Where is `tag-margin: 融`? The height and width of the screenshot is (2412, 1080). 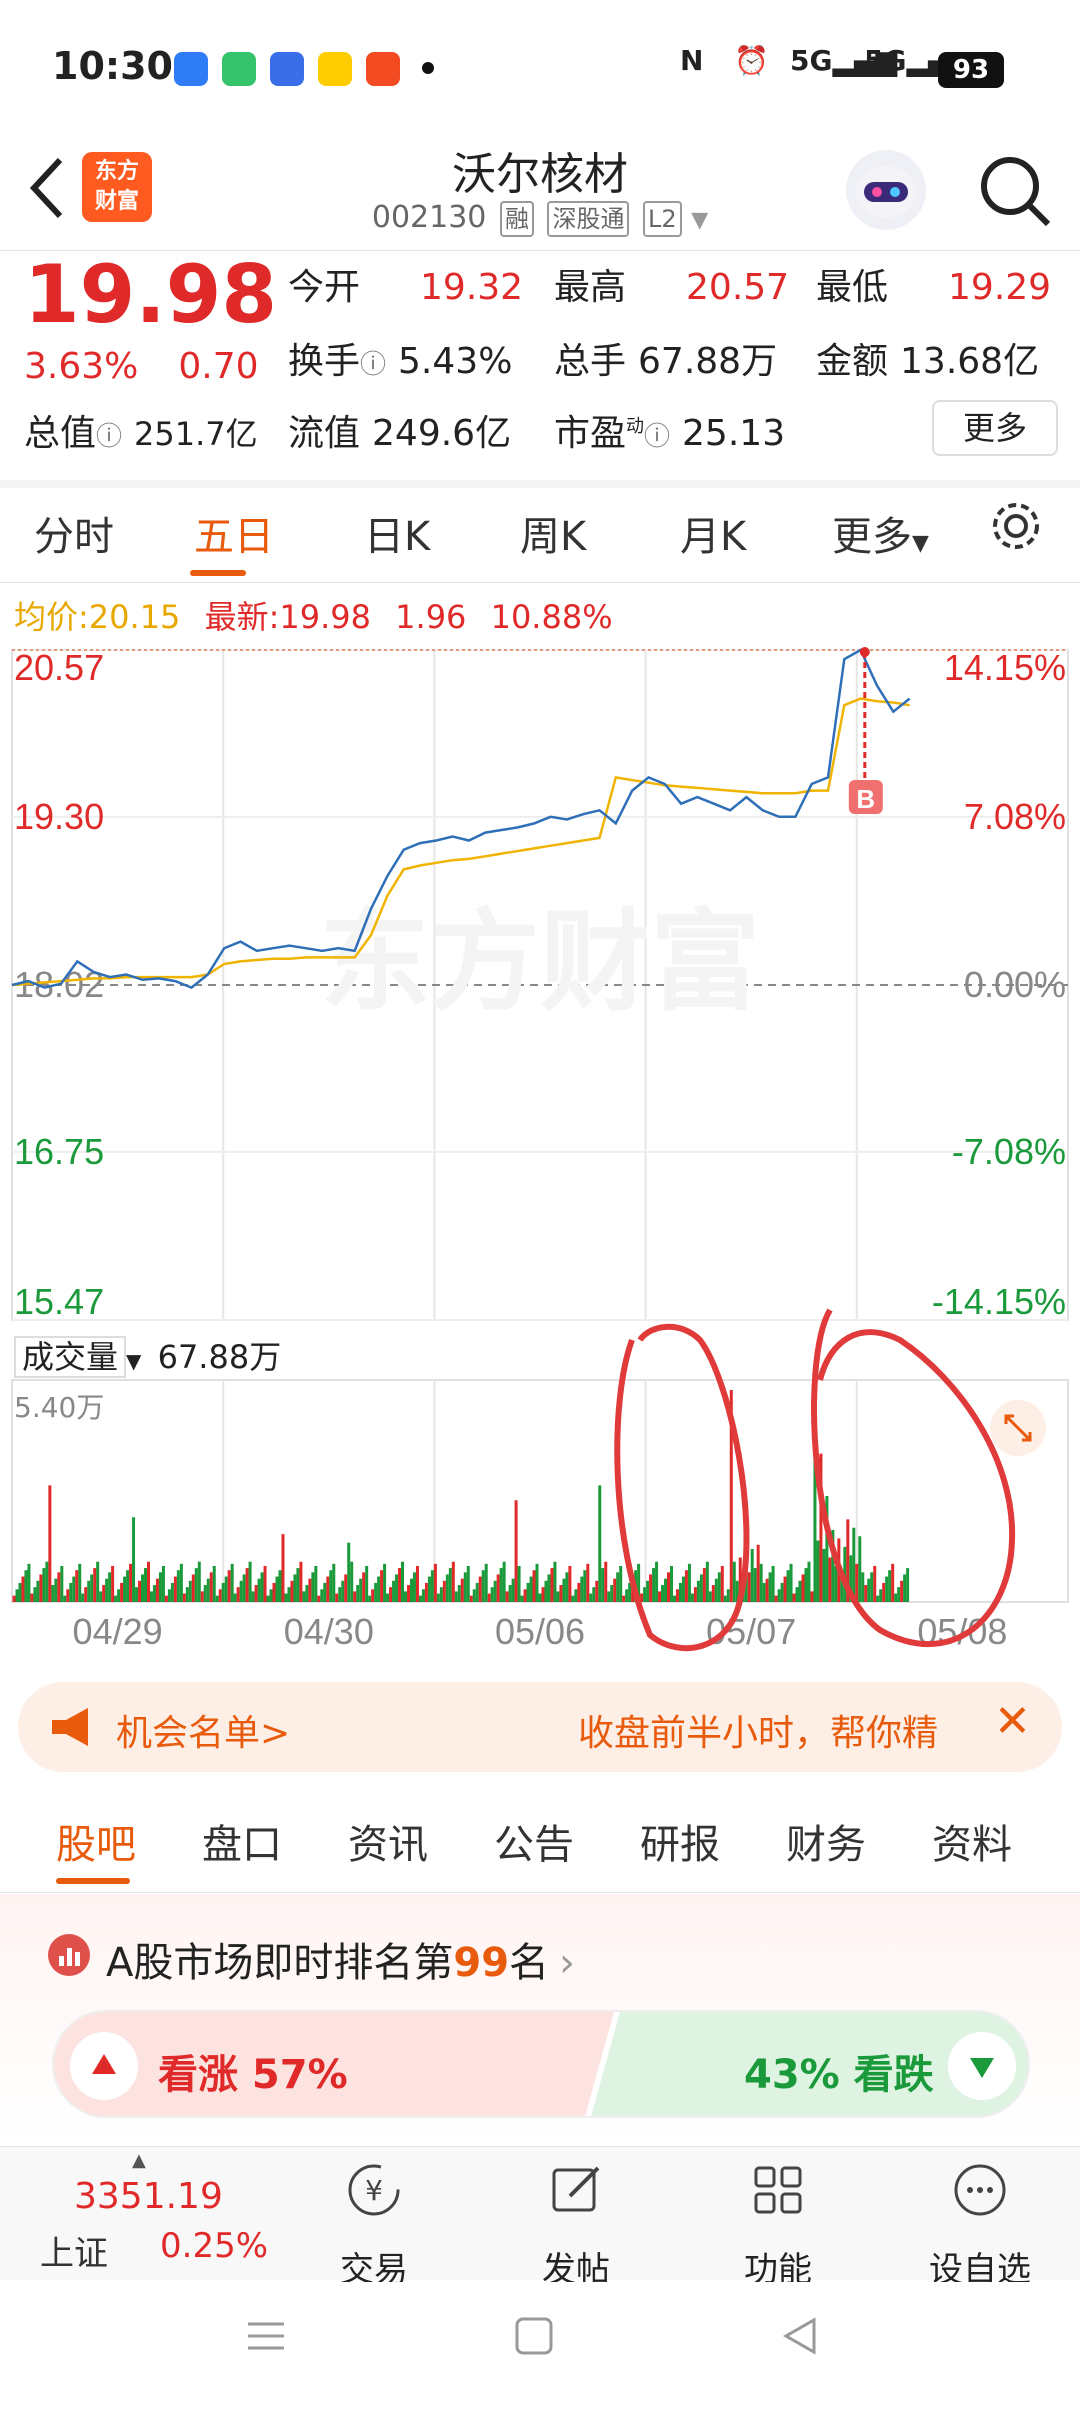 tag-margin: 融 is located at coordinates (516, 219).